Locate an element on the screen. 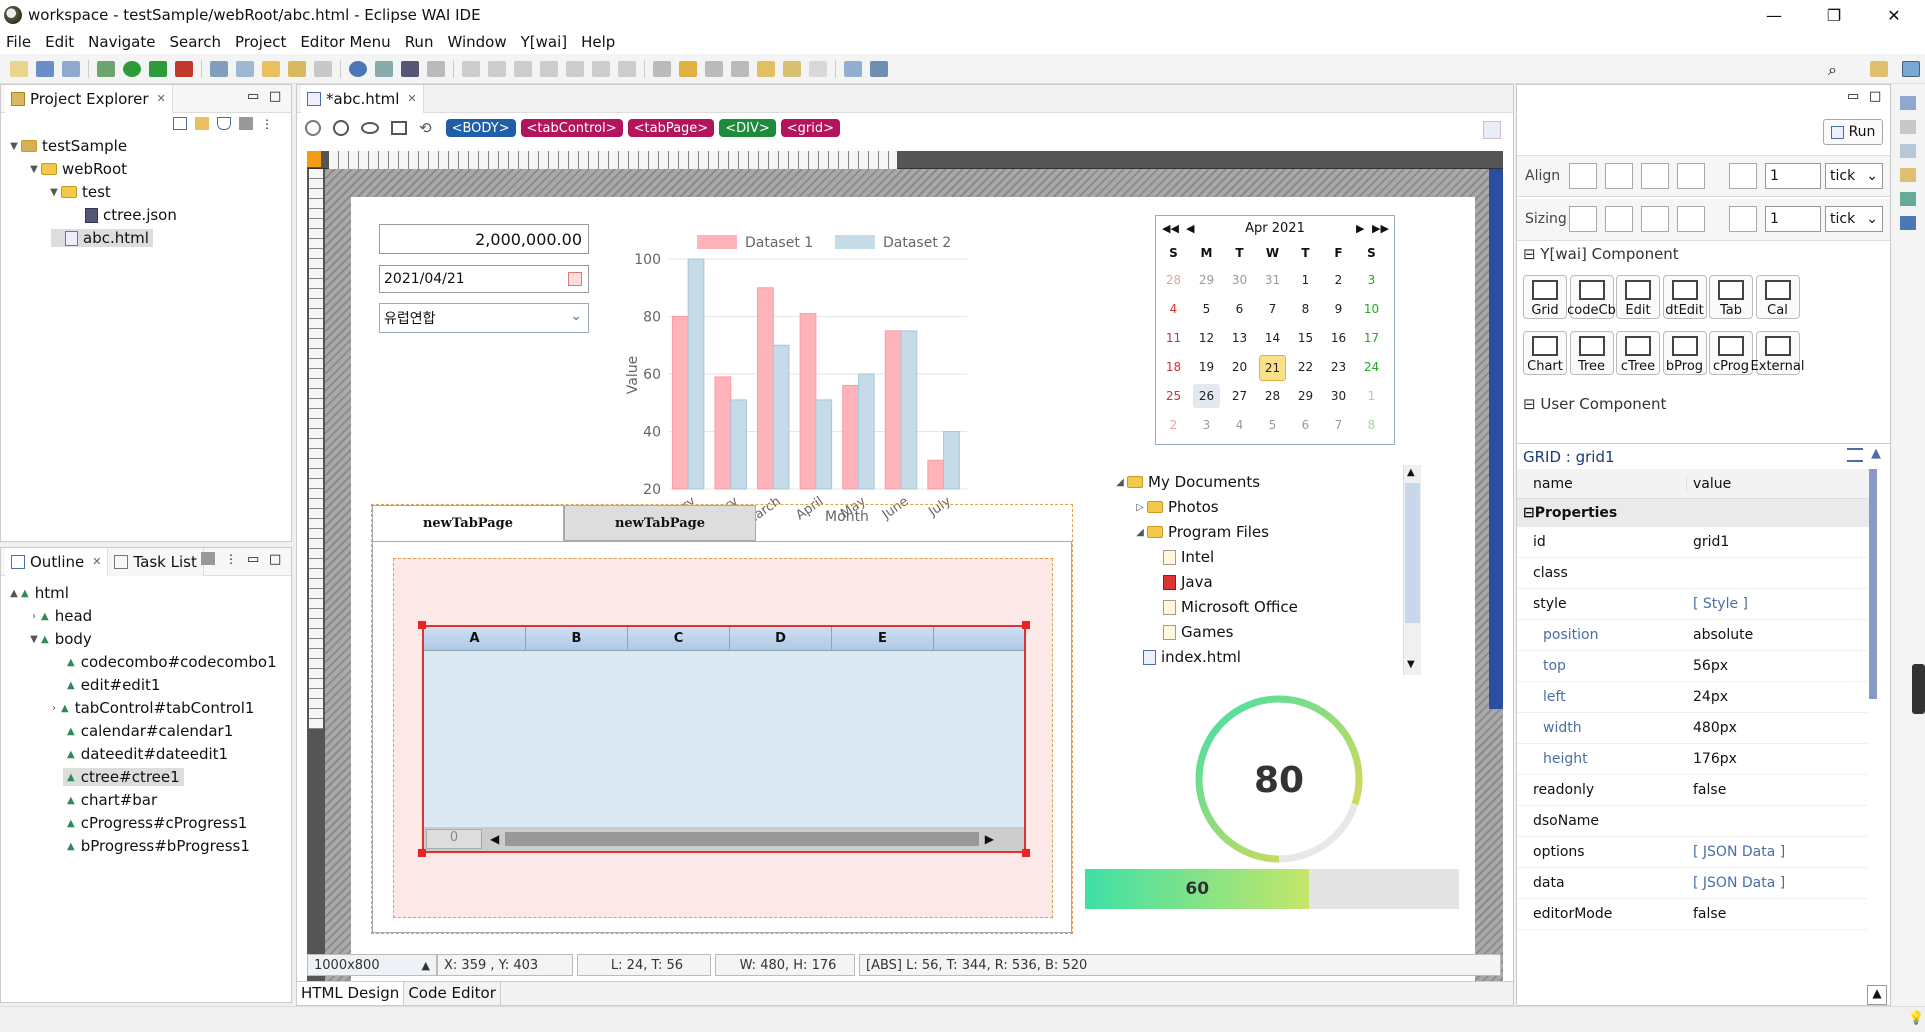  coverage-icon is located at coordinates (158, 68).